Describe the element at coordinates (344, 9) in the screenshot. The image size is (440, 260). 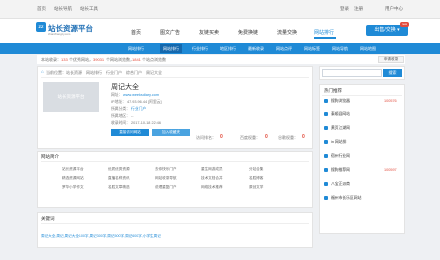
I see `top-link-login: 登录` at that location.